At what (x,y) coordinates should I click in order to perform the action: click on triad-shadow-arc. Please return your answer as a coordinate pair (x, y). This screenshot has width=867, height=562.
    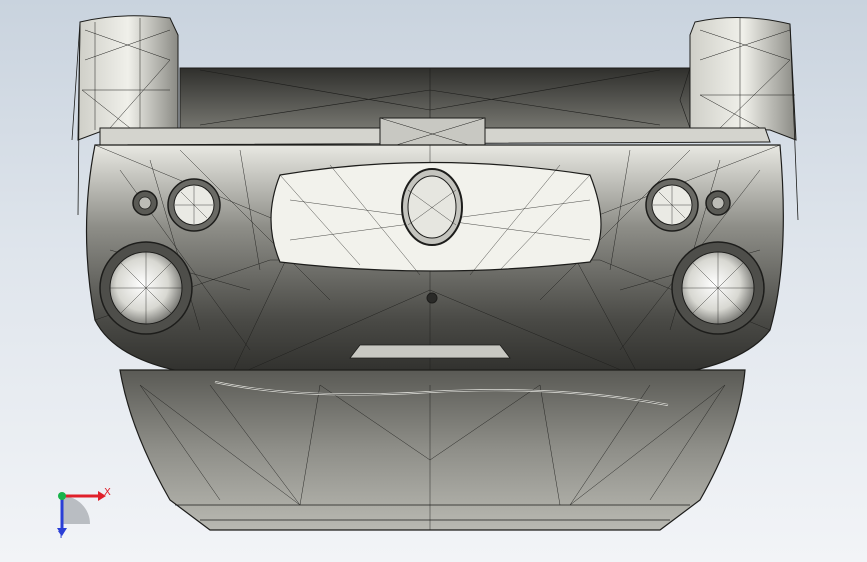
    Looking at the image, I should click on (76, 510).